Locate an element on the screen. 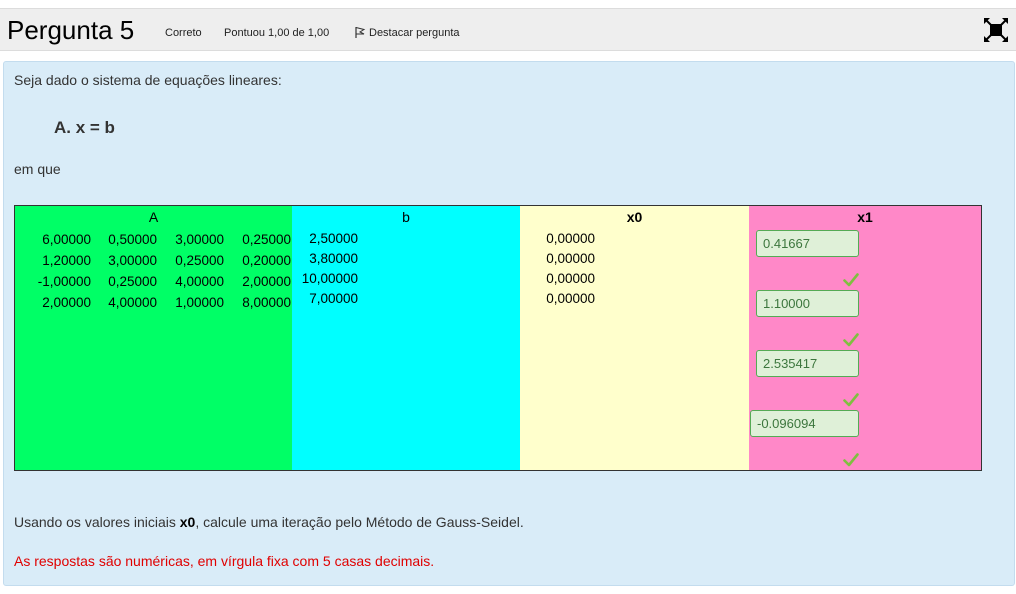 The height and width of the screenshot is (594, 1016). vector-x0-column: x0 0,00000 0,00000 0,00000 0,00000 is located at coordinates (634, 338).